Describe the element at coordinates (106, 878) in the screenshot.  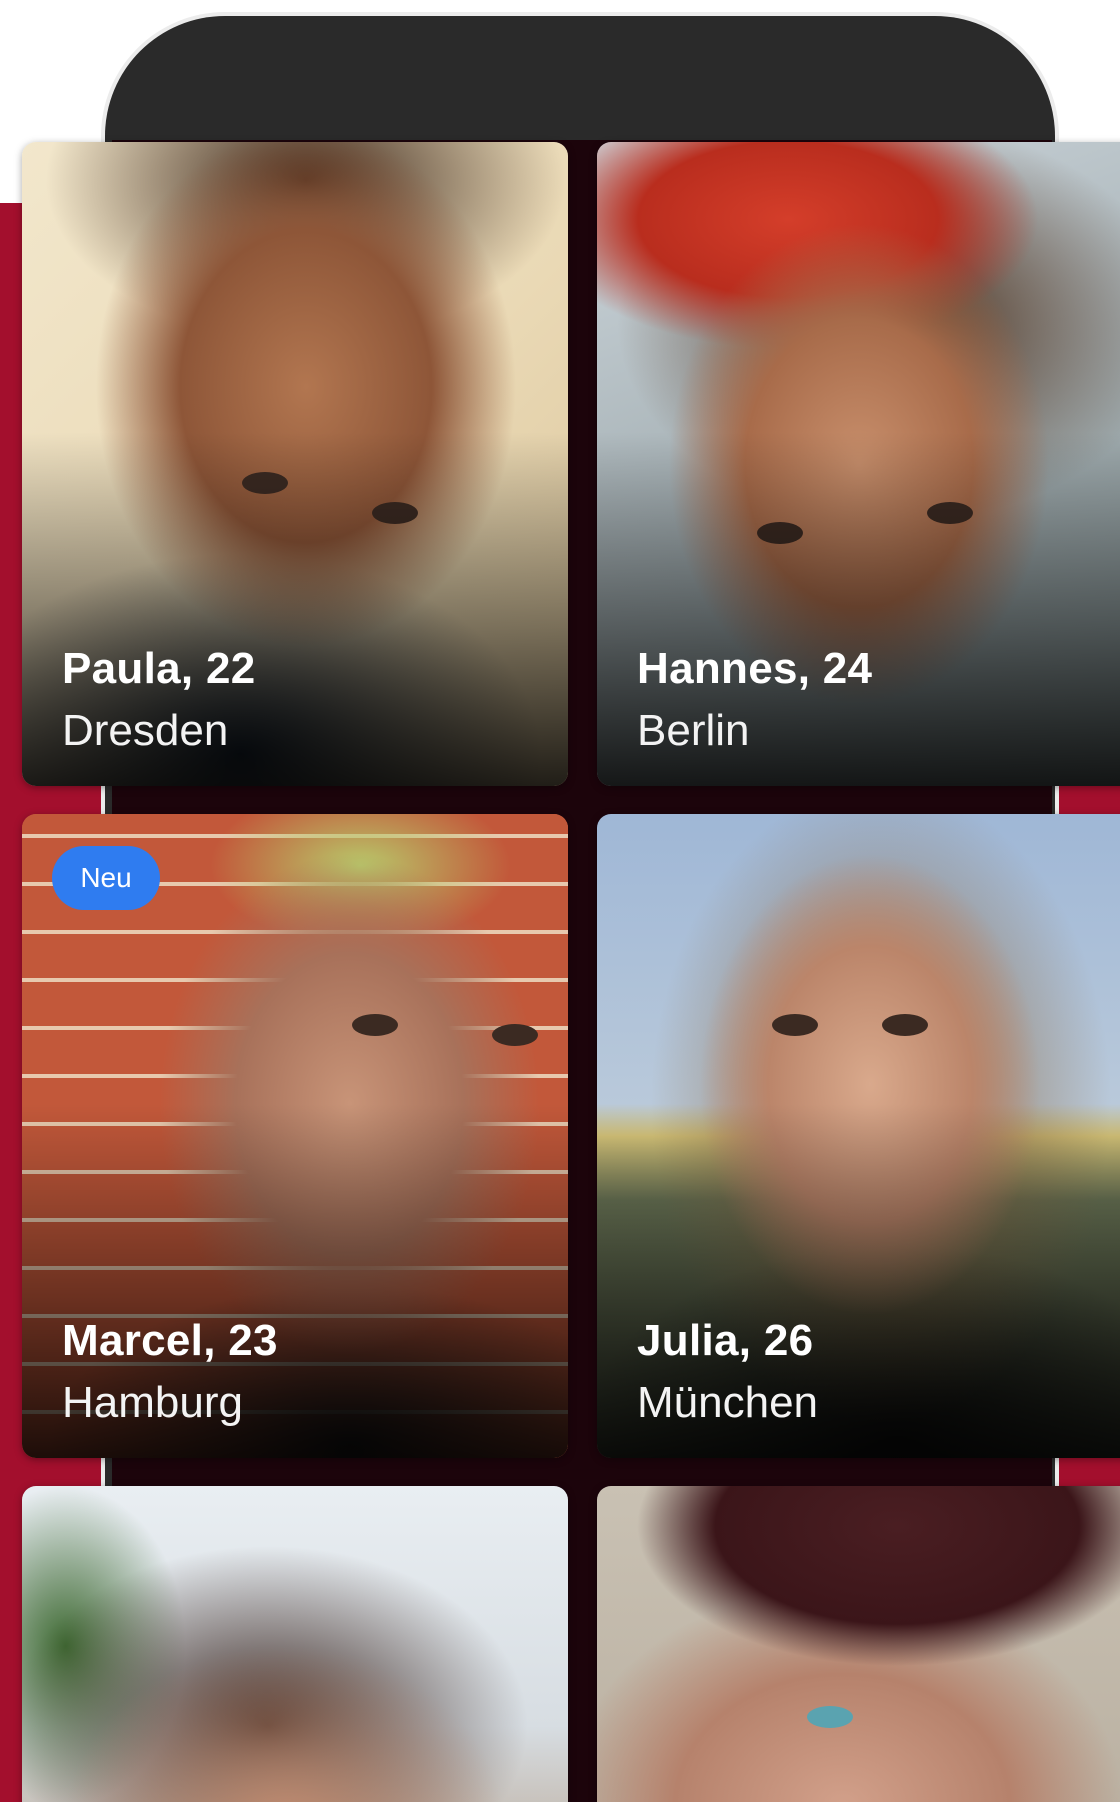
I see `new-badge: Neu` at that location.